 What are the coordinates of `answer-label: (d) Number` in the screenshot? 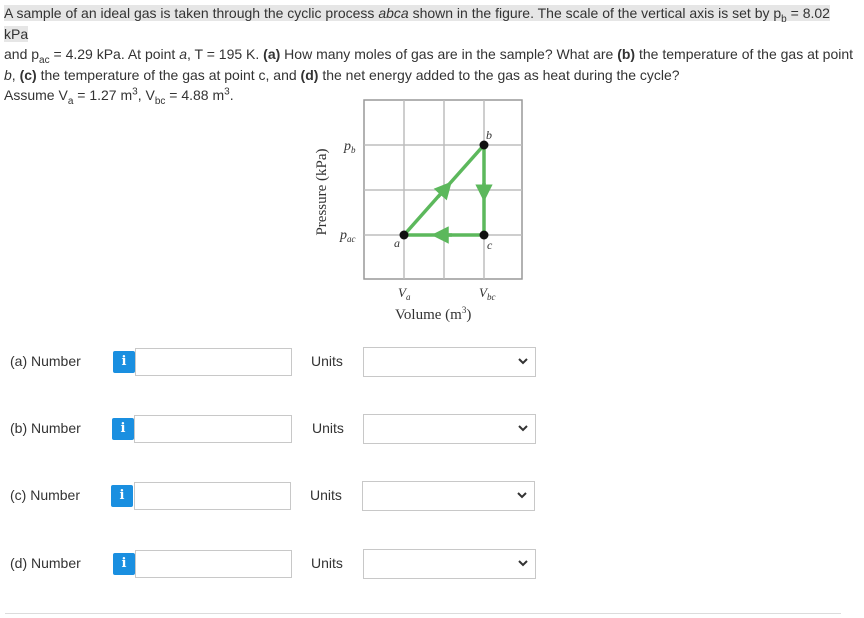 It's located at (45, 563).